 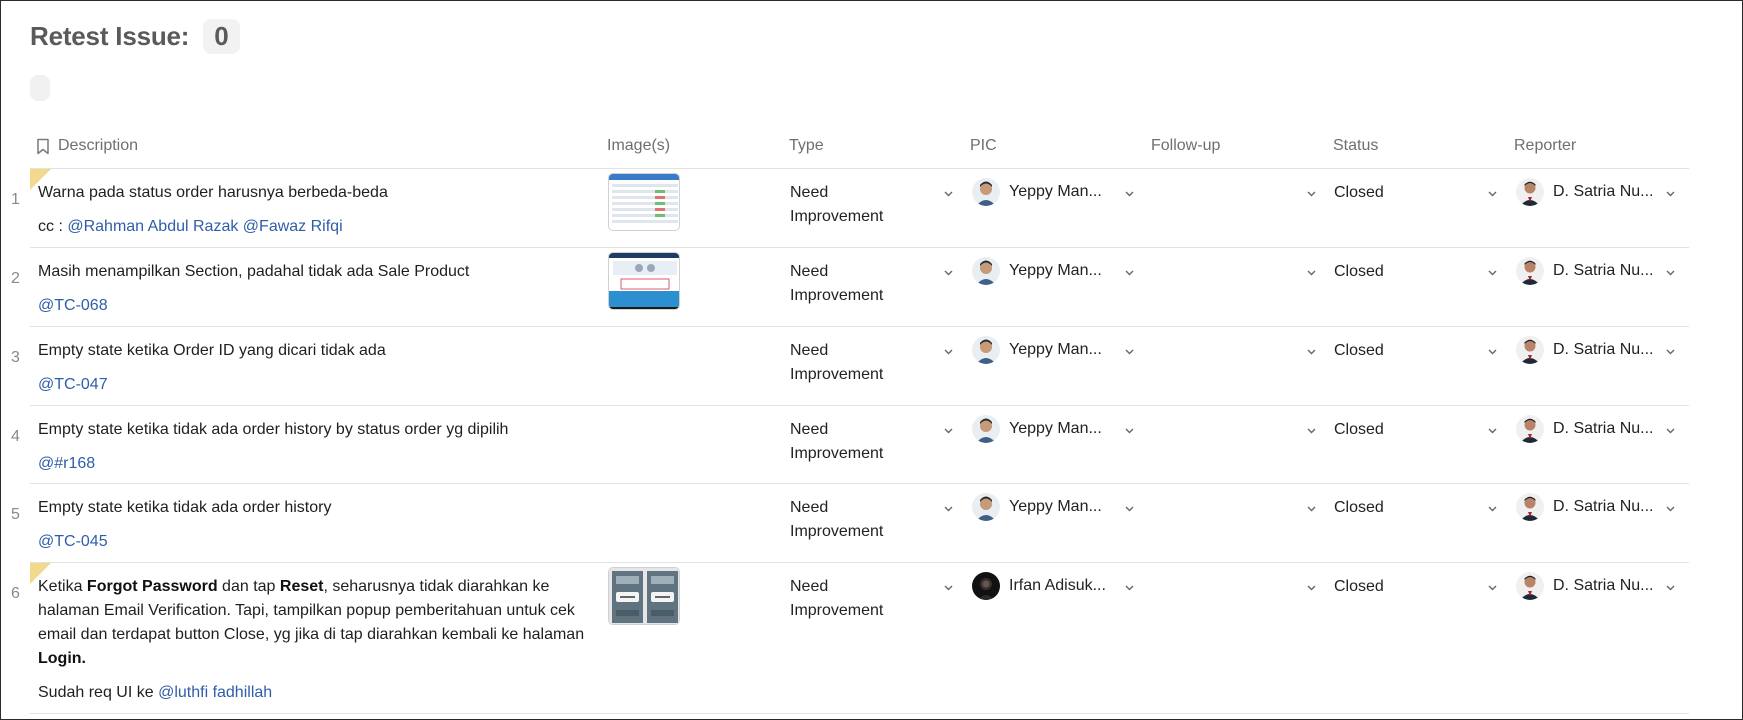 What do you see at coordinates (983, 146) in the screenshot?
I see `column-header-pic: PIC` at bounding box center [983, 146].